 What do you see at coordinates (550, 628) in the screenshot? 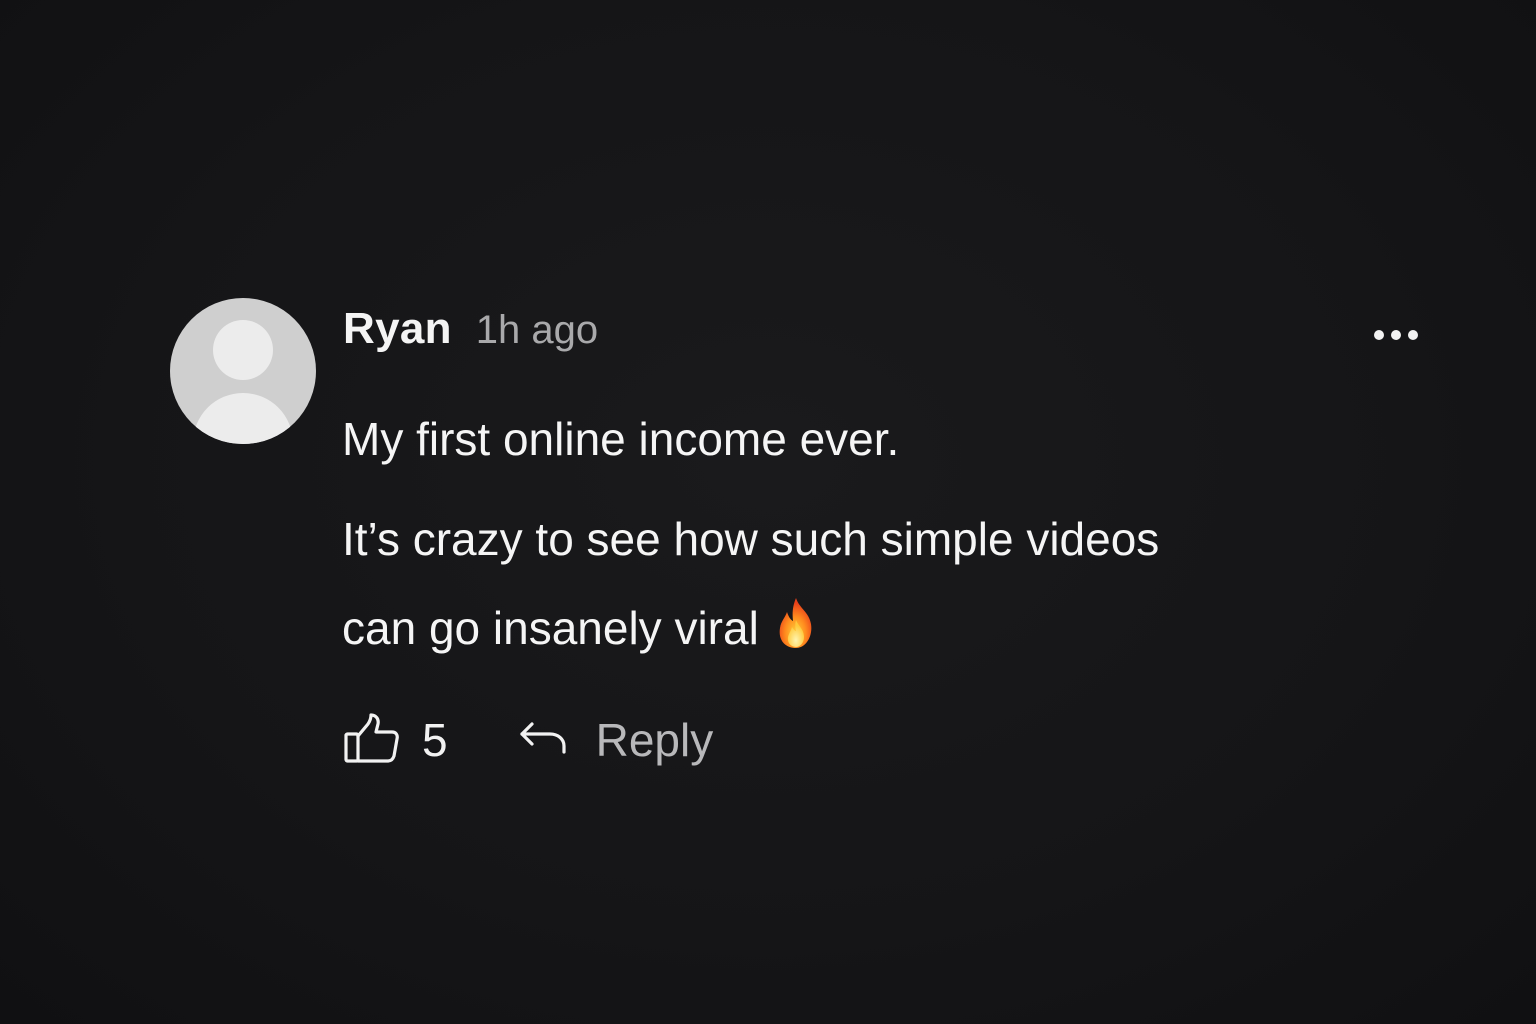
I see `comment-line-3-text: can go insanely viral` at bounding box center [550, 628].